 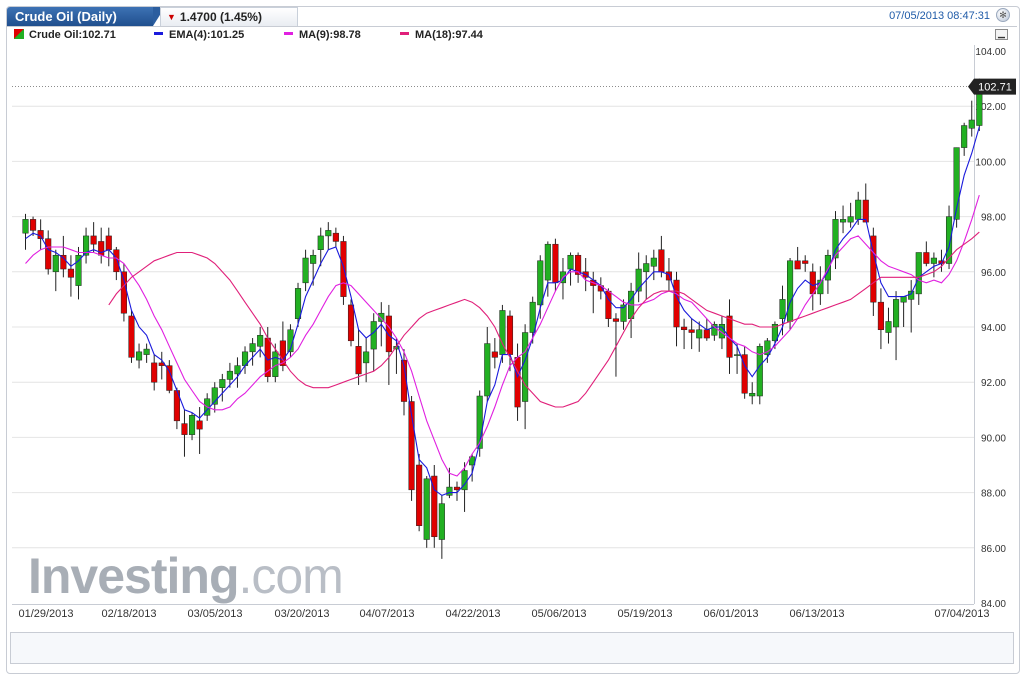 I want to click on y-tick-label: 88.00, so click(x=993, y=494).